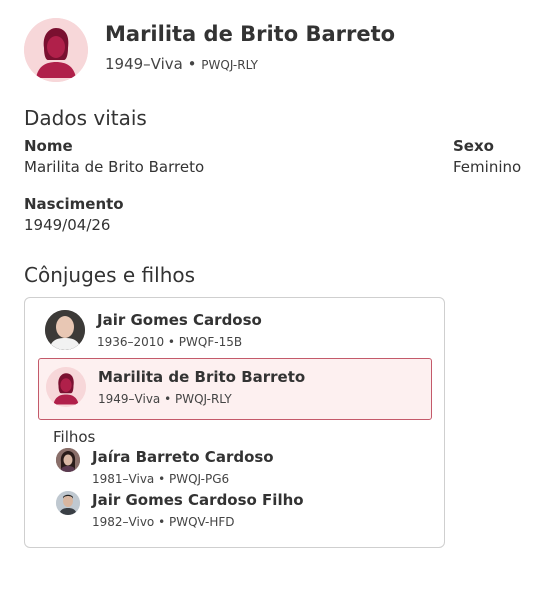 The image size is (540, 596). I want to click on self-meta: 1949–Viva • PWQJ-RLY, so click(165, 399).